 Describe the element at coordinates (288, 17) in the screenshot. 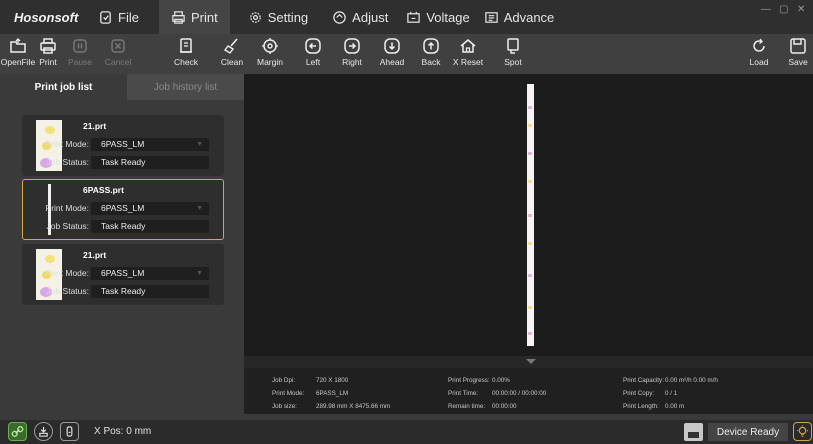

I see `menu-setting-label: Setting` at that location.